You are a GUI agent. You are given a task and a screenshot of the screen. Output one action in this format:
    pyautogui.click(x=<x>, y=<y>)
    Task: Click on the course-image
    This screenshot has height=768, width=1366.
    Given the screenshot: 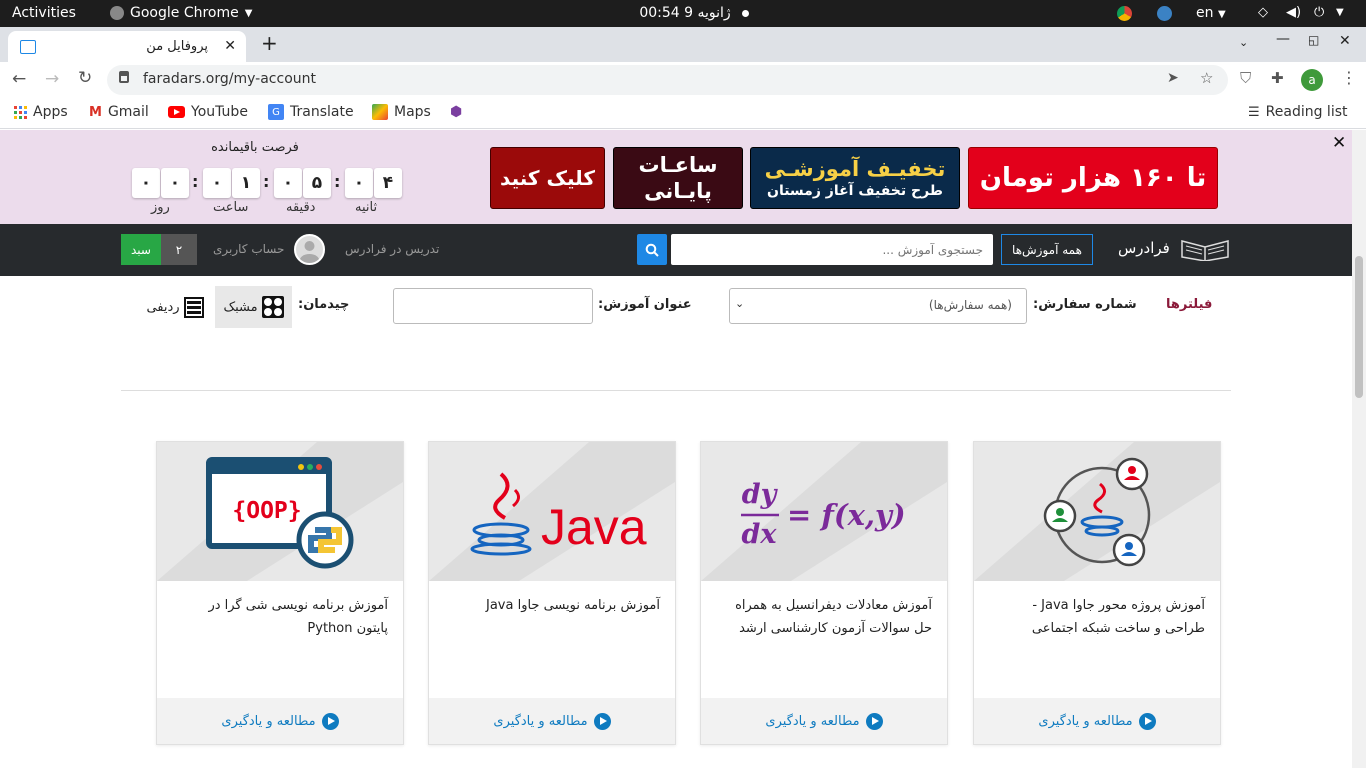 What is the action you would take?
    pyautogui.click(x=1097, y=511)
    